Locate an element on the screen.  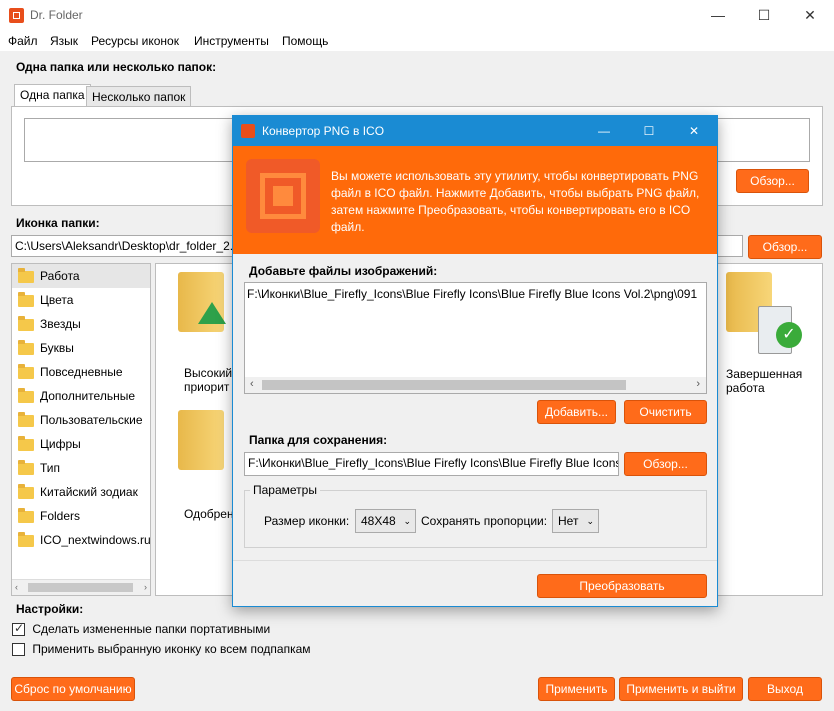
exit-button: Выход is located at coordinates (785, 689).